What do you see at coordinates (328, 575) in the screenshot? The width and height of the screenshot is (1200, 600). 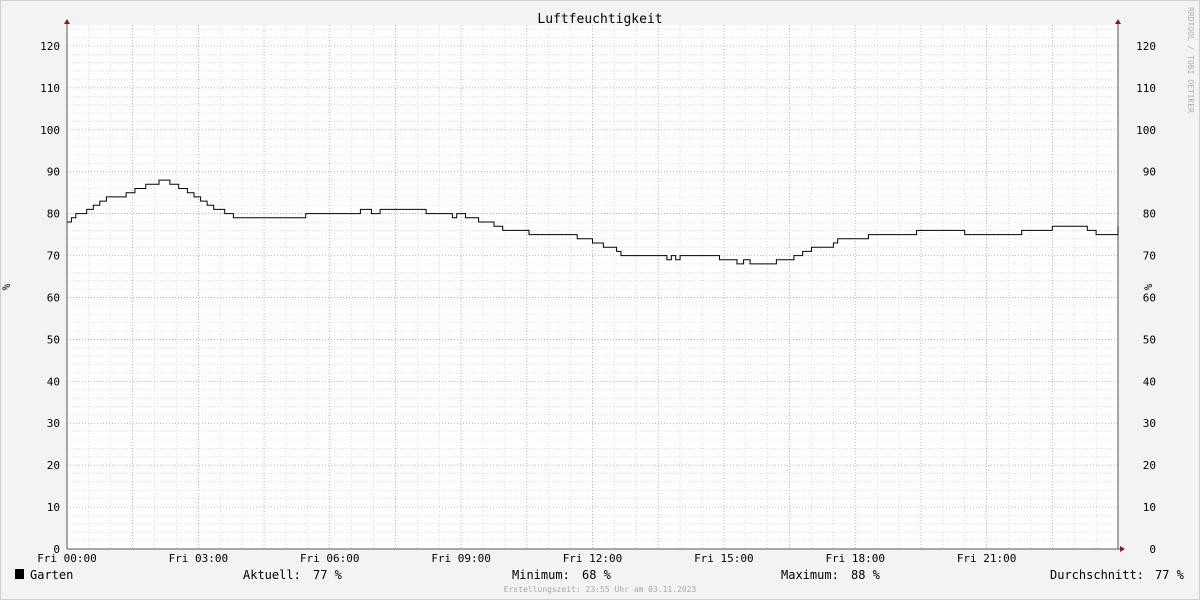 I see `legend-aktuell-value: 77 %` at bounding box center [328, 575].